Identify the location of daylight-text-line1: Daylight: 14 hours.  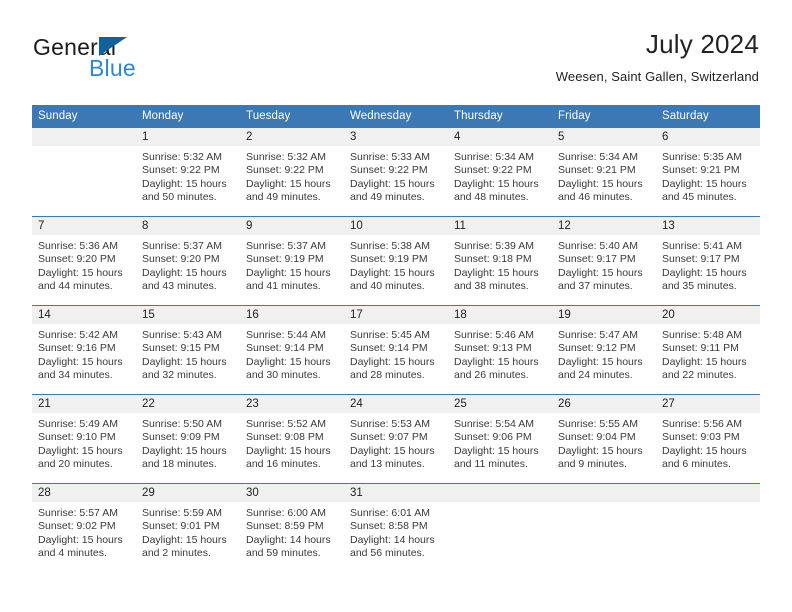
(288, 539).